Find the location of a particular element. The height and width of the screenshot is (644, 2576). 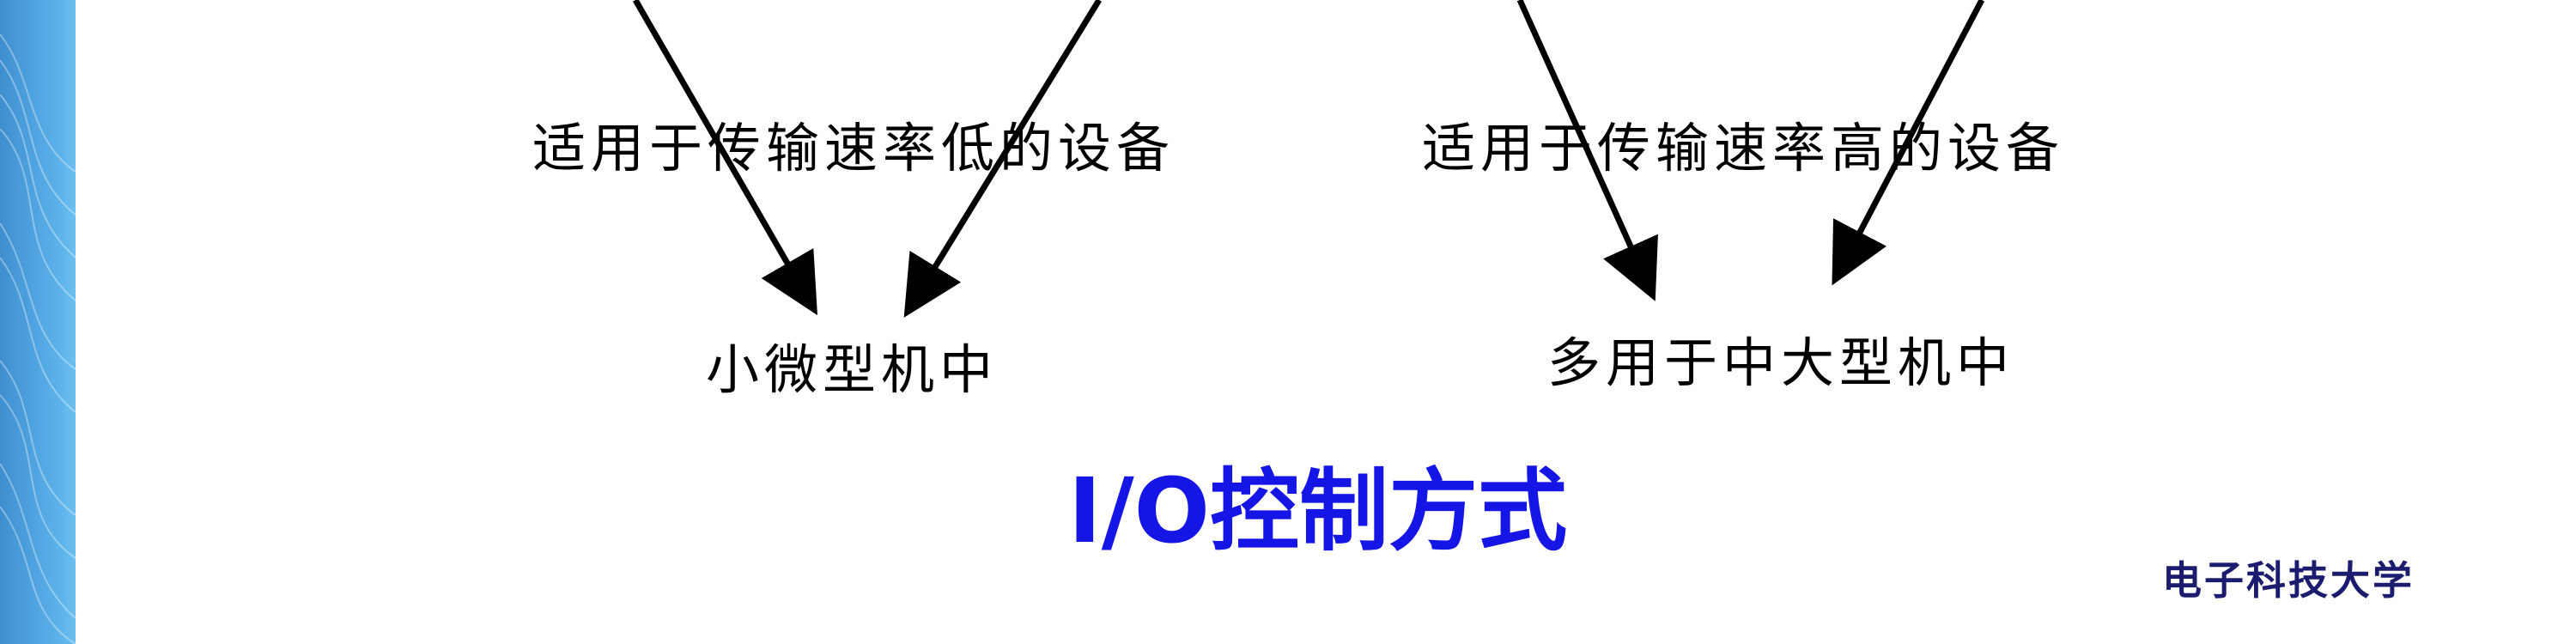

label-large-machines: 多用于中大型机中 is located at coordinates (1781, 362).